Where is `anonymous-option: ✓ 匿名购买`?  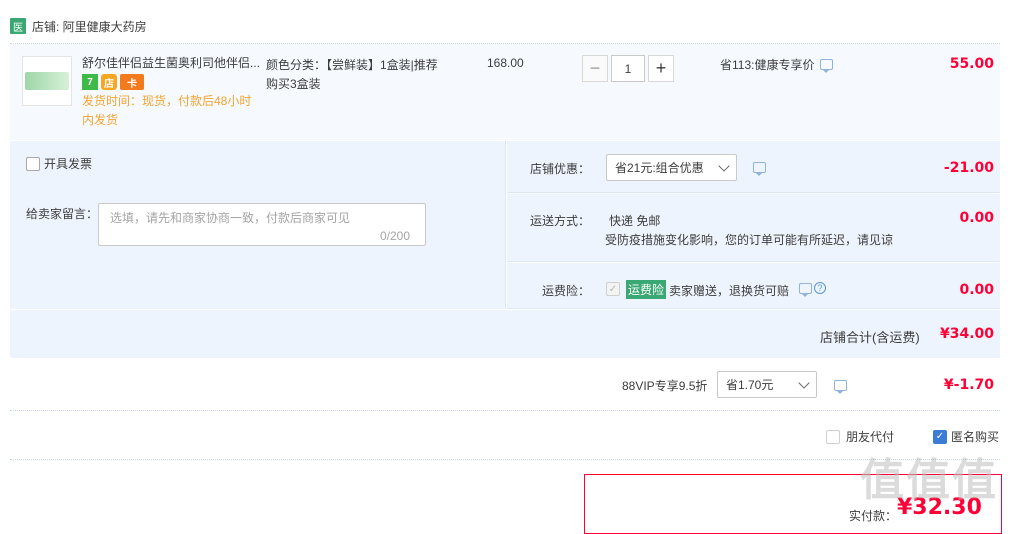 anonymous-option: ✓ 匿名购买 is located at coordinates (966, 436).